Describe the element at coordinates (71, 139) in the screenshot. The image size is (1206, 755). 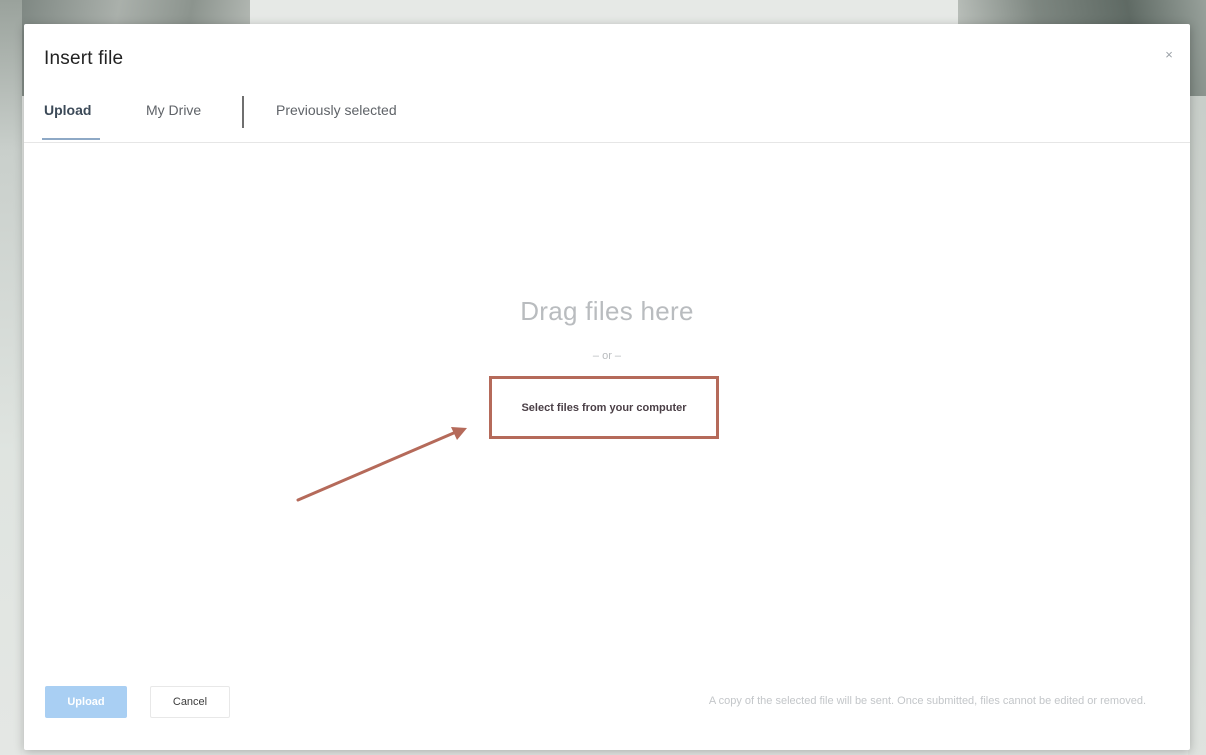
I see `active-tab-indicator` at that location.